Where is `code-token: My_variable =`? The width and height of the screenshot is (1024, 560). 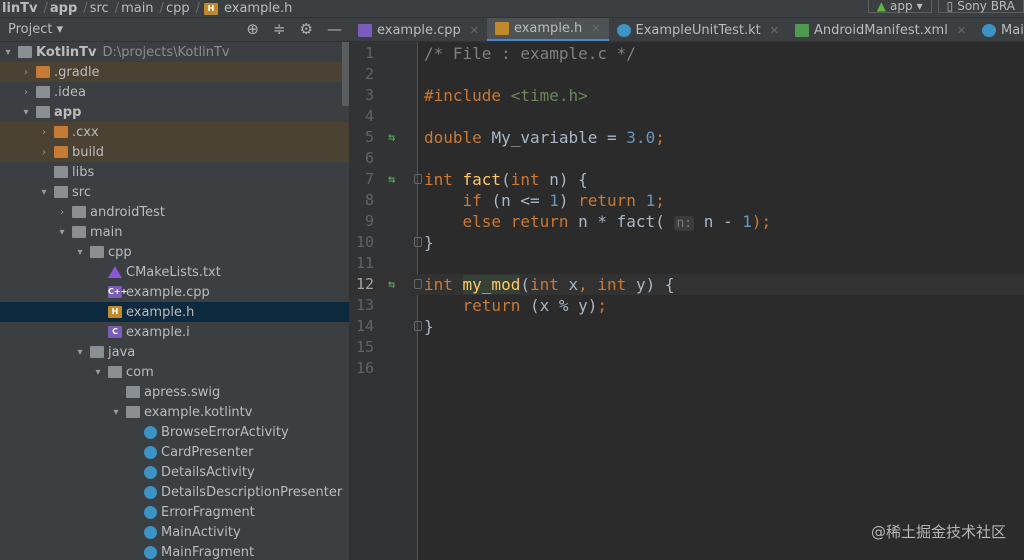
code-token: My_variable = is located at coordinates (559, 137).